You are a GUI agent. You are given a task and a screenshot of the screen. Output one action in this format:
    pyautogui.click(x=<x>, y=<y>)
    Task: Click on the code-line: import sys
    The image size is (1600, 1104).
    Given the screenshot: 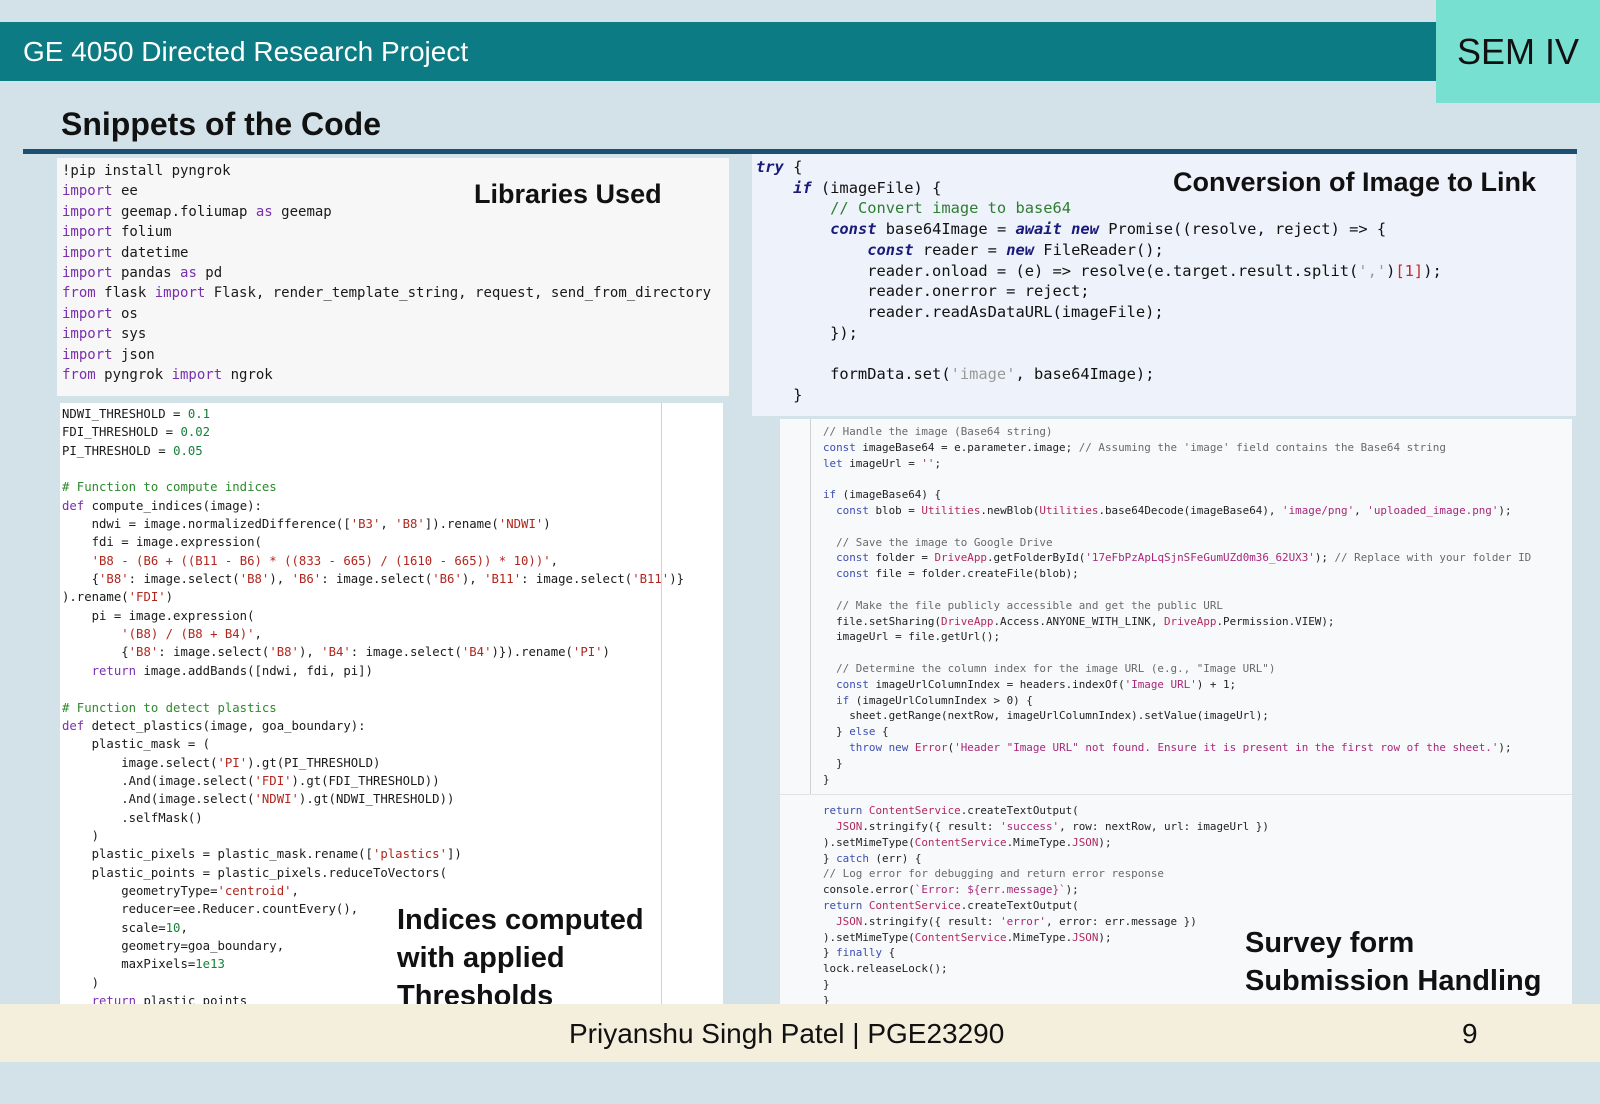 What is the action you would take?
    pyautogui.click(x=104, y=334)
    